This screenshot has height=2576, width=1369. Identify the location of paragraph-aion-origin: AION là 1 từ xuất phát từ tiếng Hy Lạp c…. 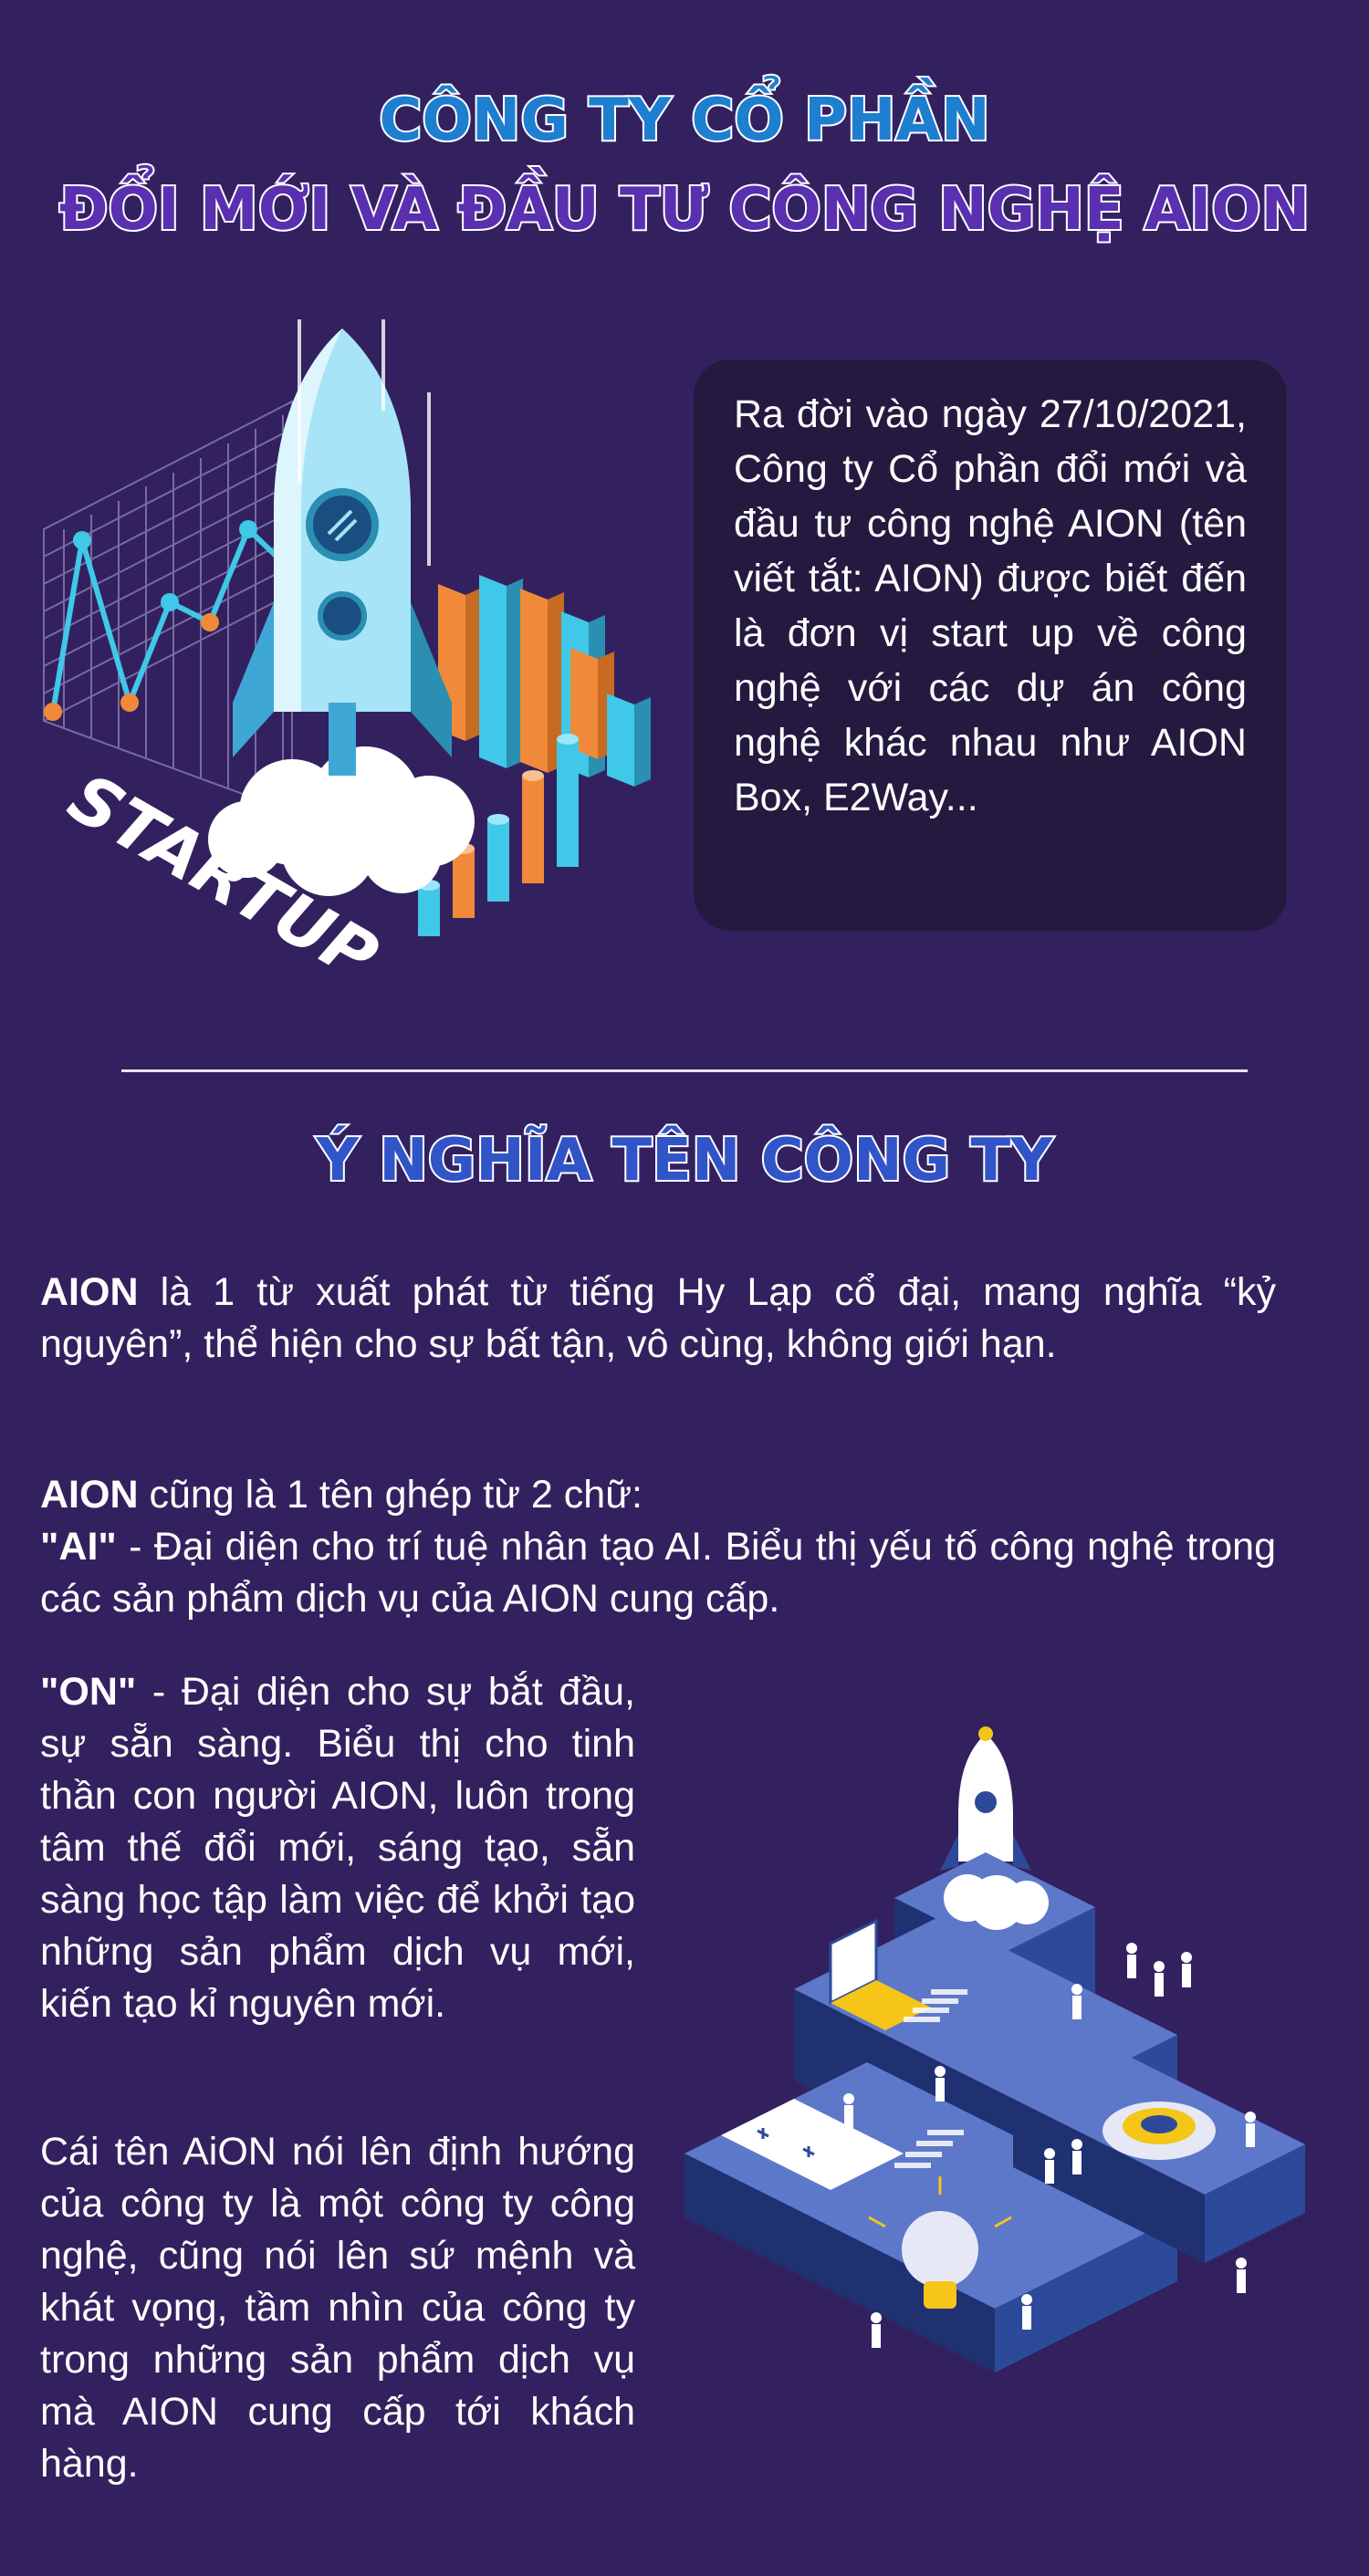
(658, 1319).